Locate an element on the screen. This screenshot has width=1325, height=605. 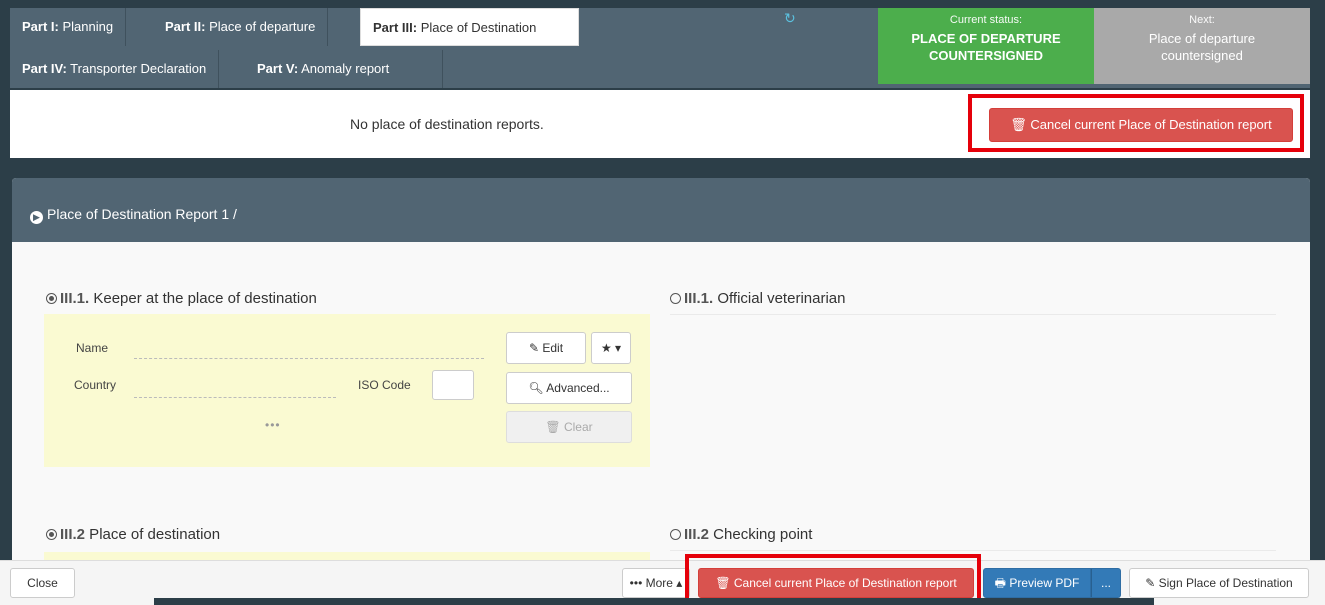
next-status-line1: Place of departure is located at coordinates (1202, 38).